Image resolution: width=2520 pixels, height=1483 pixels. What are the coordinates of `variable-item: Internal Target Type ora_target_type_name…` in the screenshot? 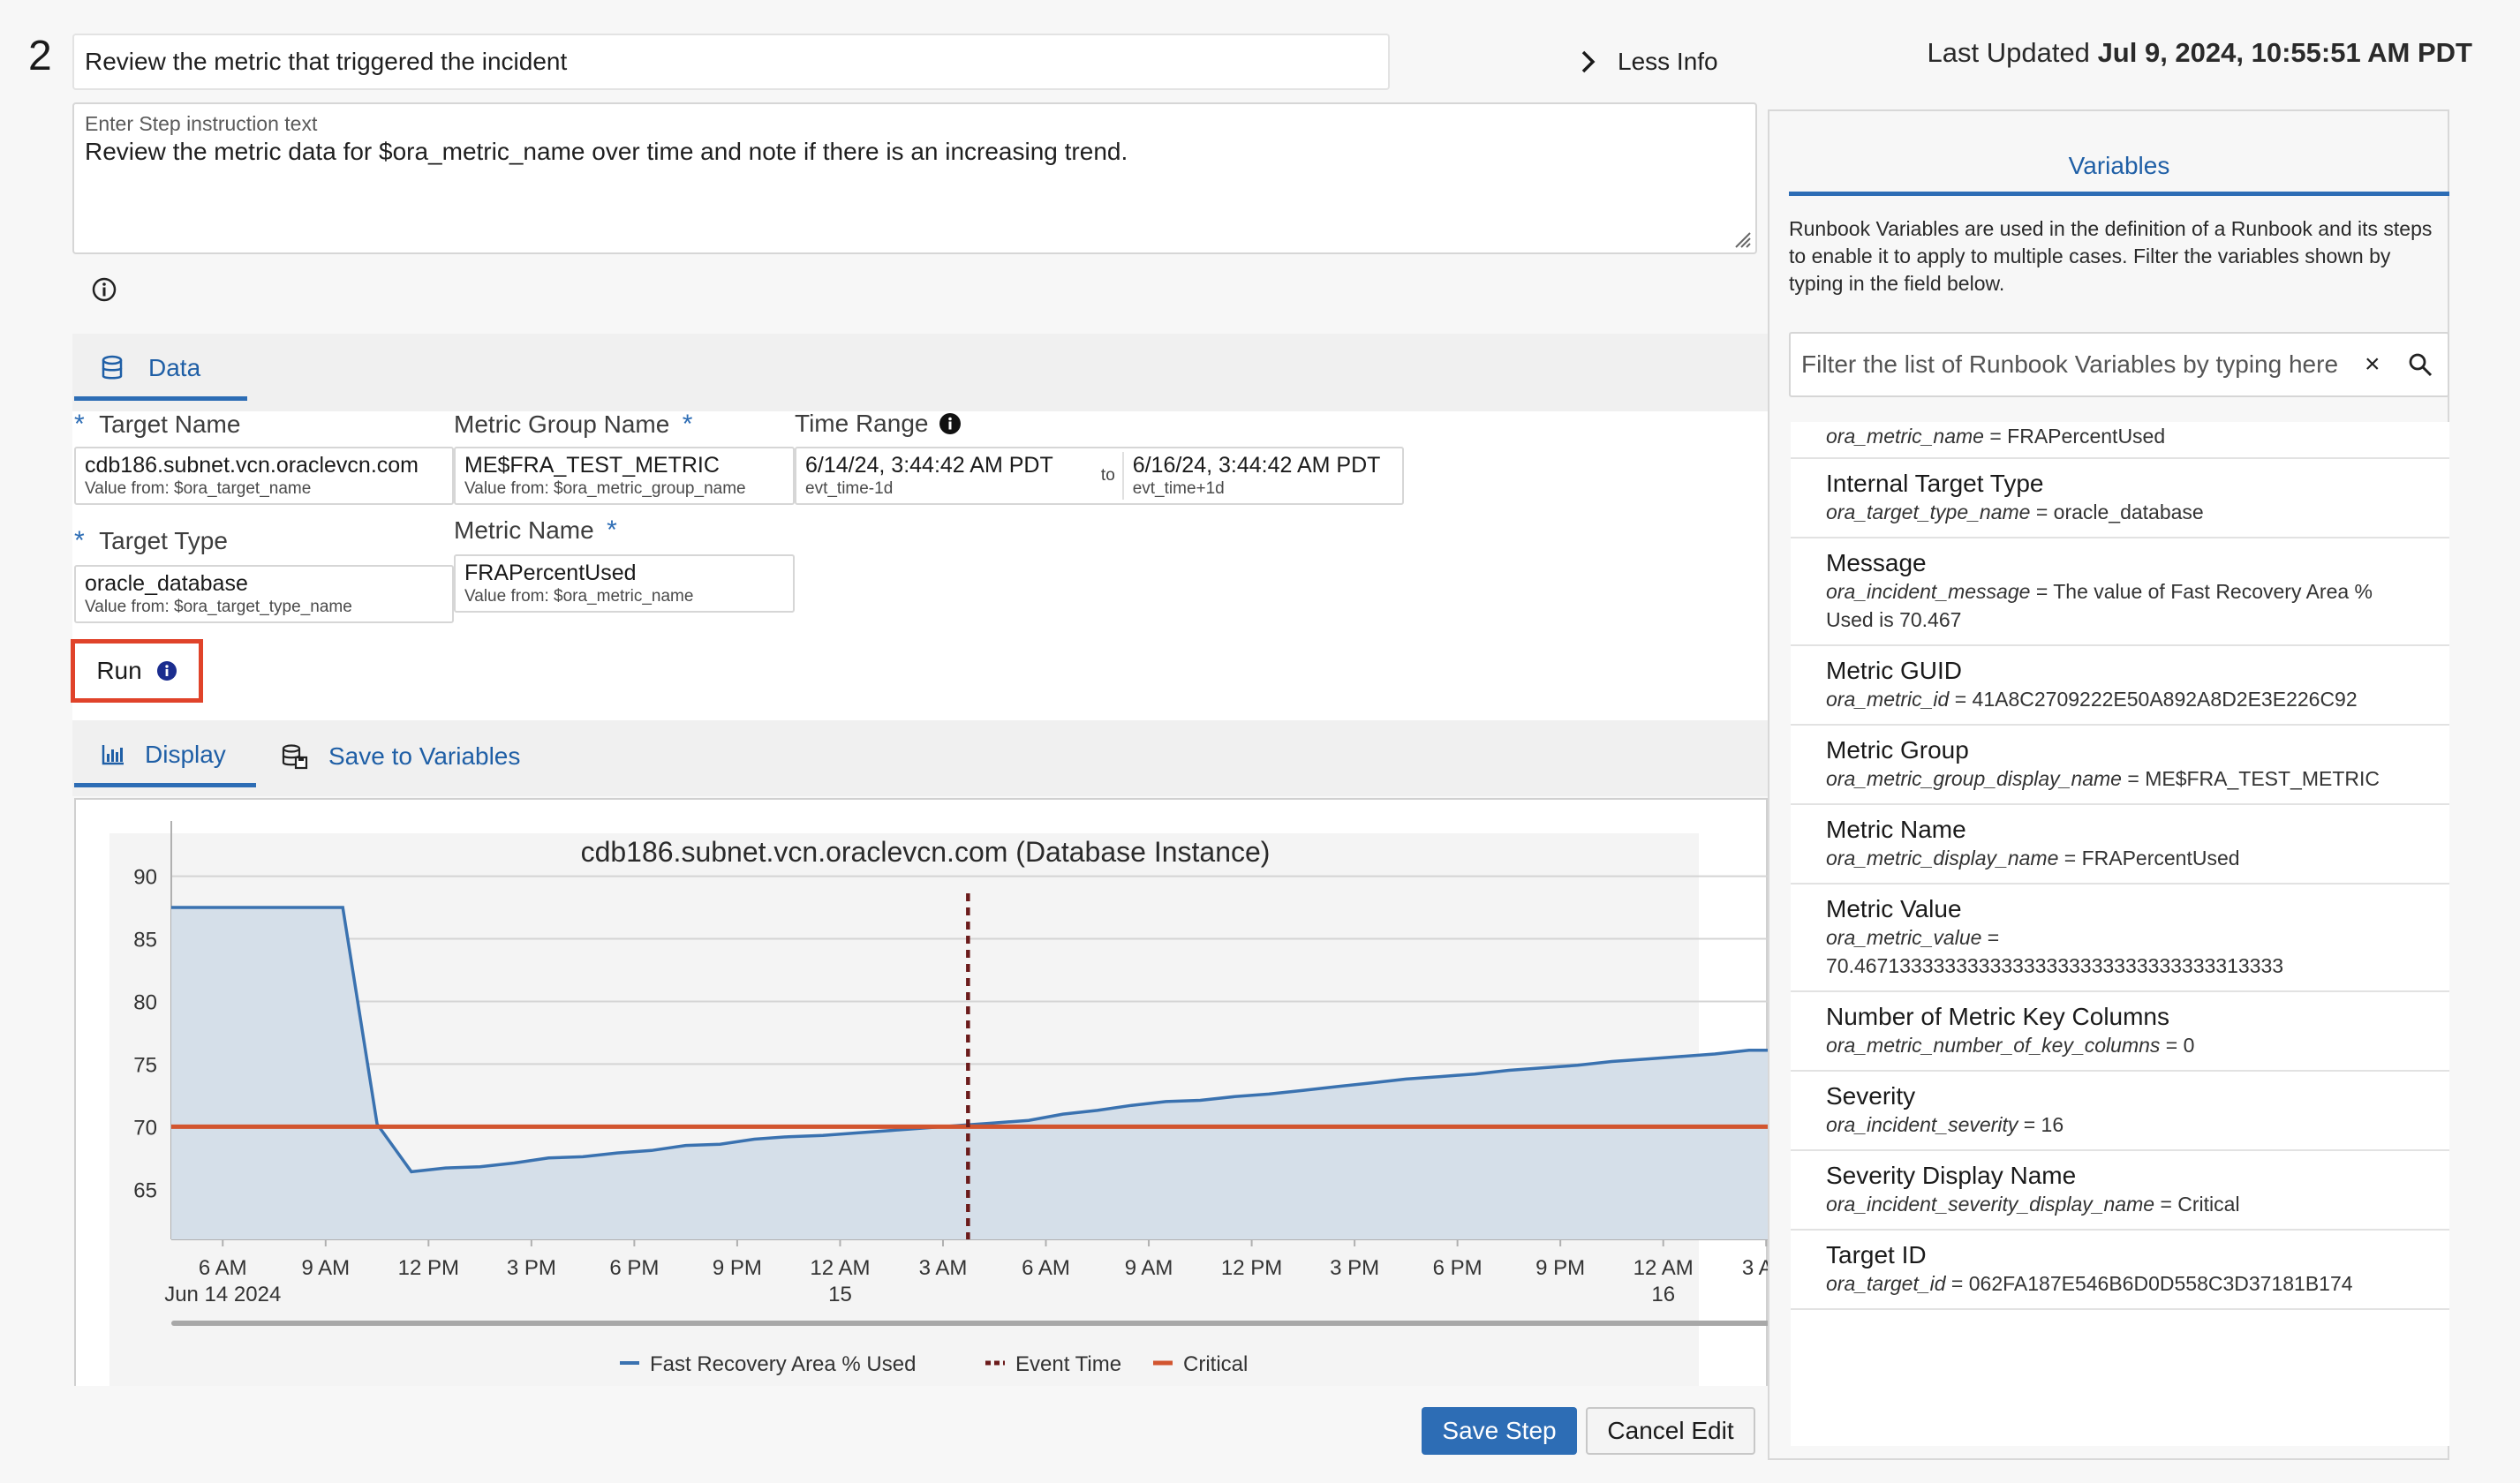 It's located at (2120, 498).